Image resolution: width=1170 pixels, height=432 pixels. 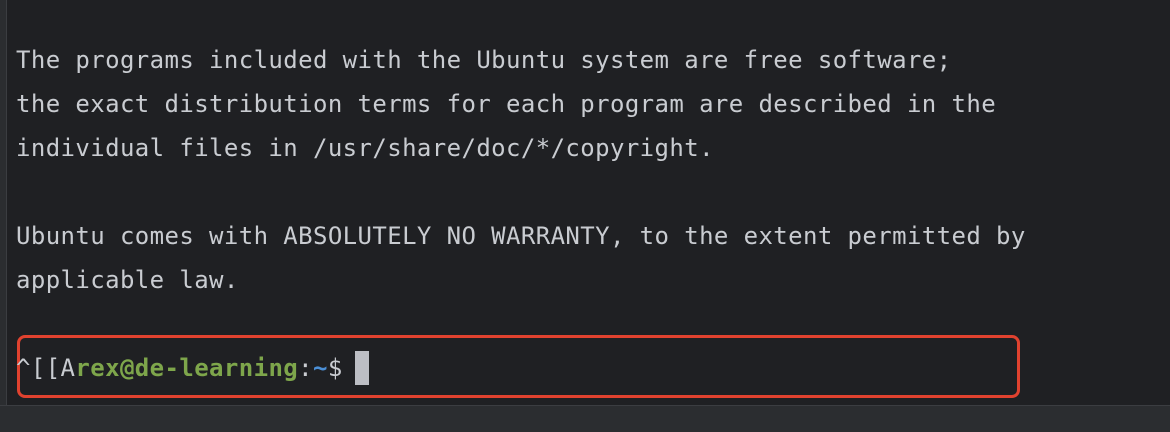 What do you see at coordinates (46, 368) in the screenshot?
I see `control-sequence: ^[[A` at bounding box center [46, 368].